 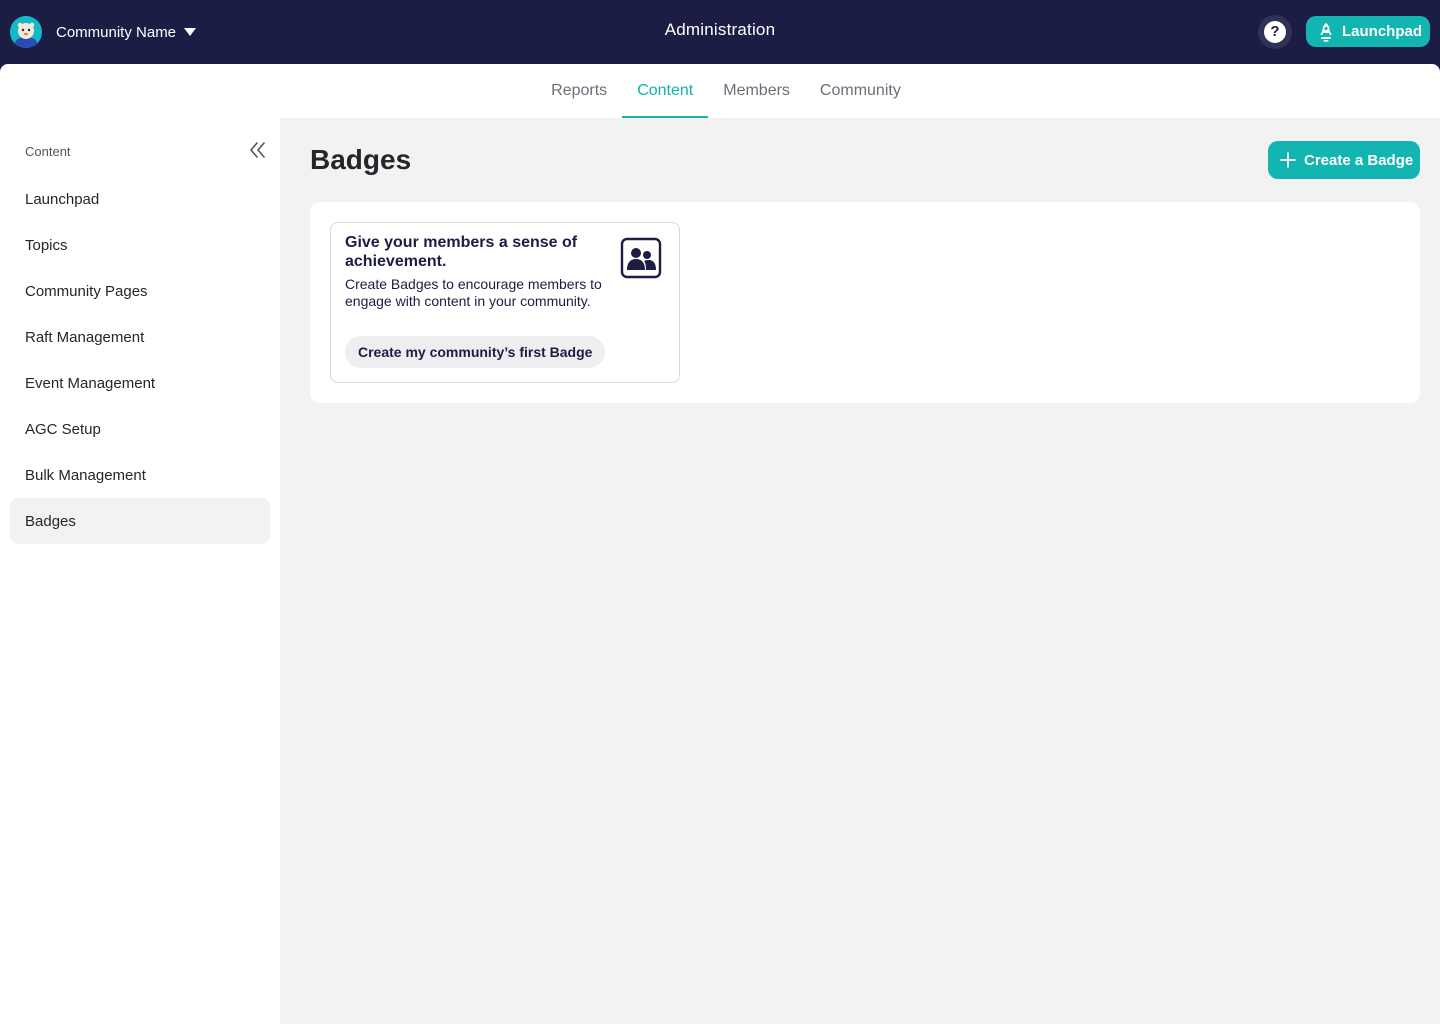 I want to click on tab-reports: Reports, so click(x=579, y=91).